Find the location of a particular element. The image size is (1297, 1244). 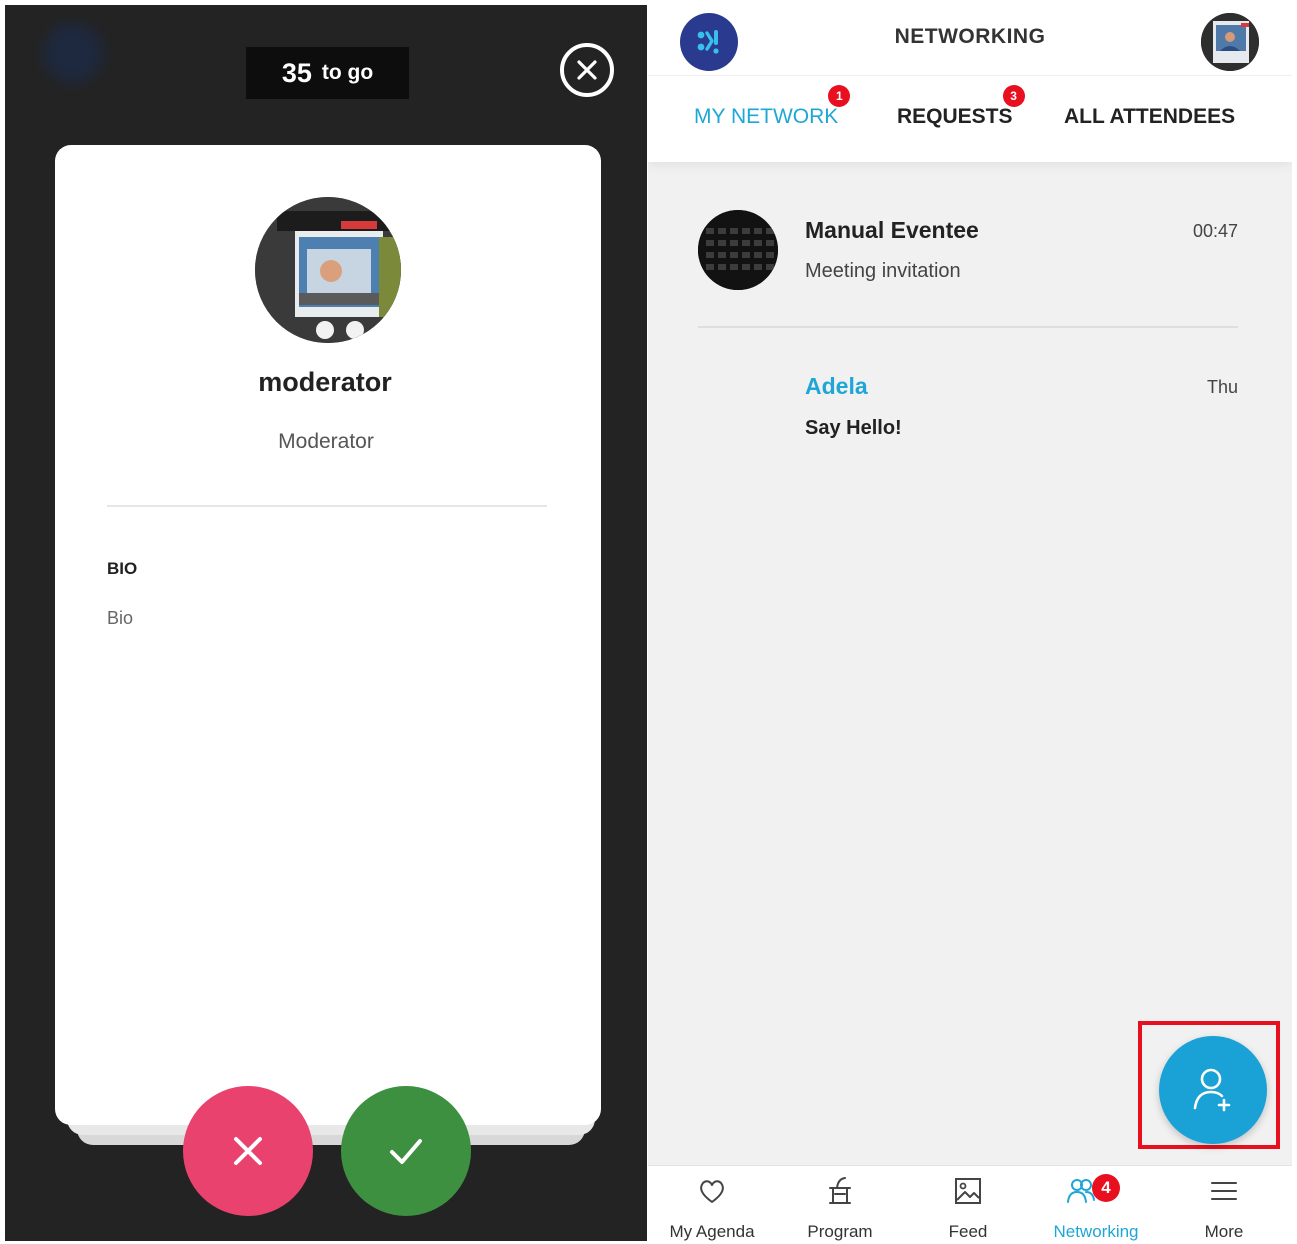

close-button is located at coordinates (587, 70).